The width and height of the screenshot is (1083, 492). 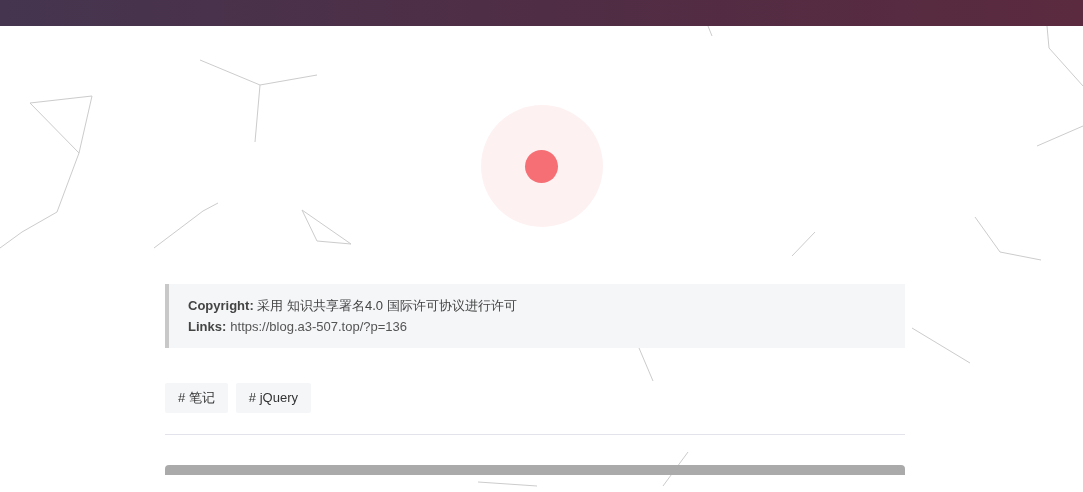 I want to click on tag-link: # jQuery, so click(x=273, y=398).